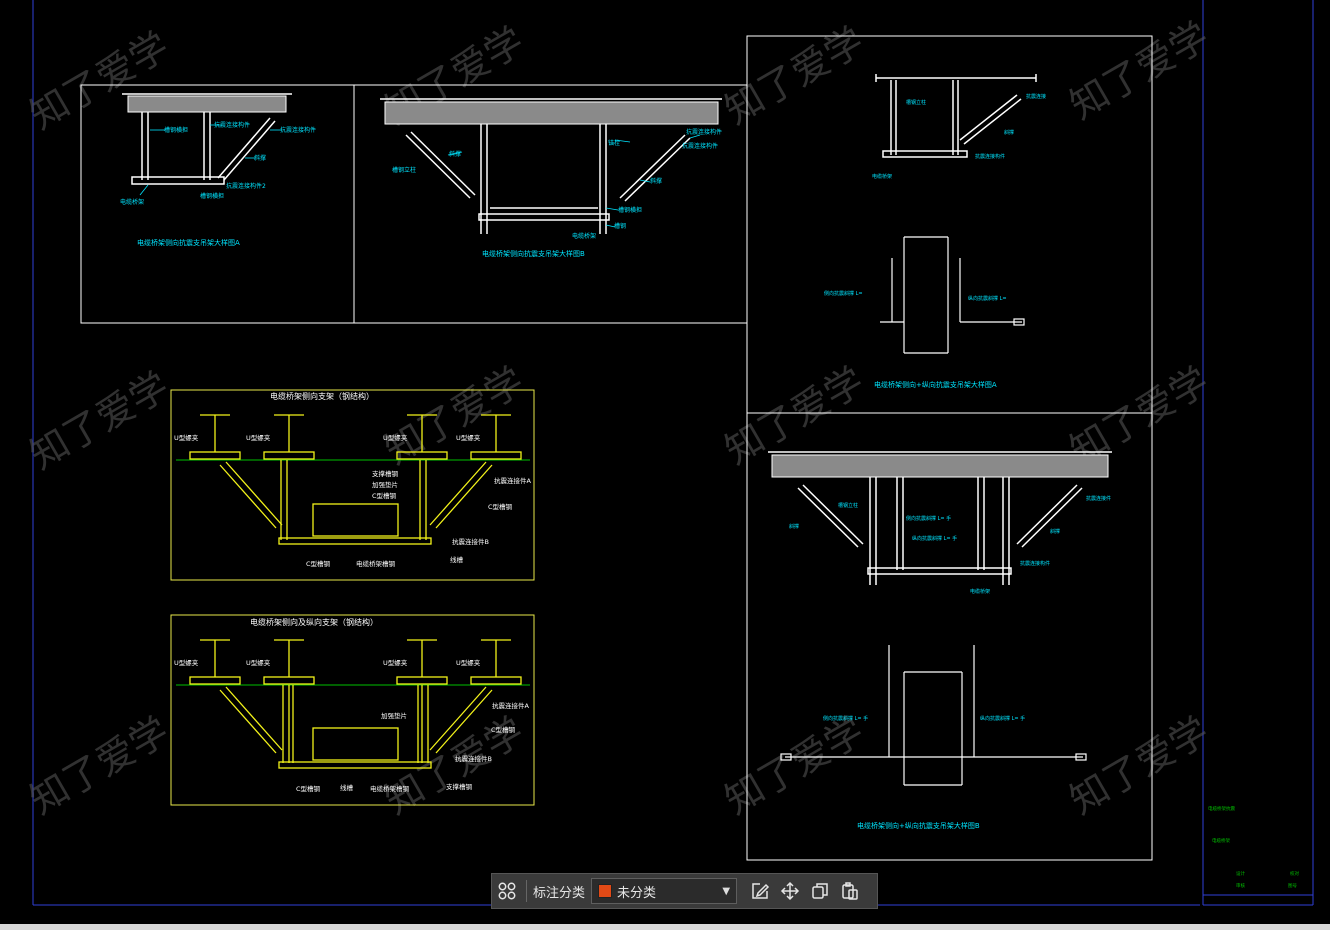  What do you see at coordinates (987, 298) in the screenshot?
I see `detail-c-label: 纵向抗震斜撑 L=` at bounding box center [987, 298].